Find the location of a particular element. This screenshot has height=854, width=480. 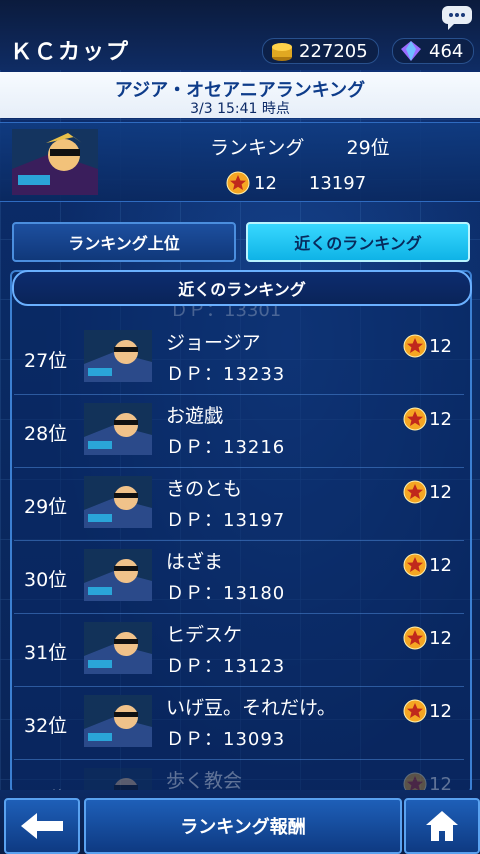

row-rank: 27位 is located at coordinates (46, 361).